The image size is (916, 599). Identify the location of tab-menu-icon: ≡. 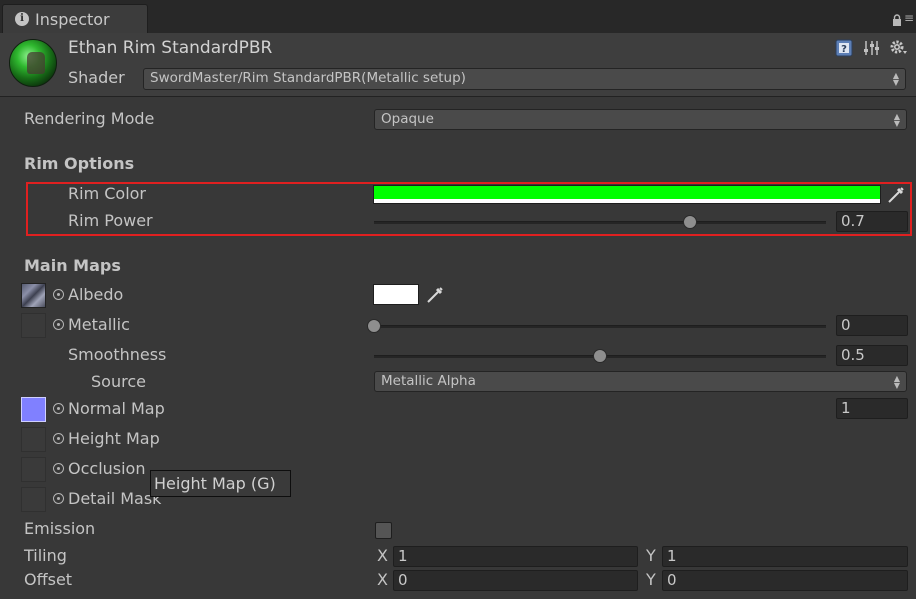
(909, 18).